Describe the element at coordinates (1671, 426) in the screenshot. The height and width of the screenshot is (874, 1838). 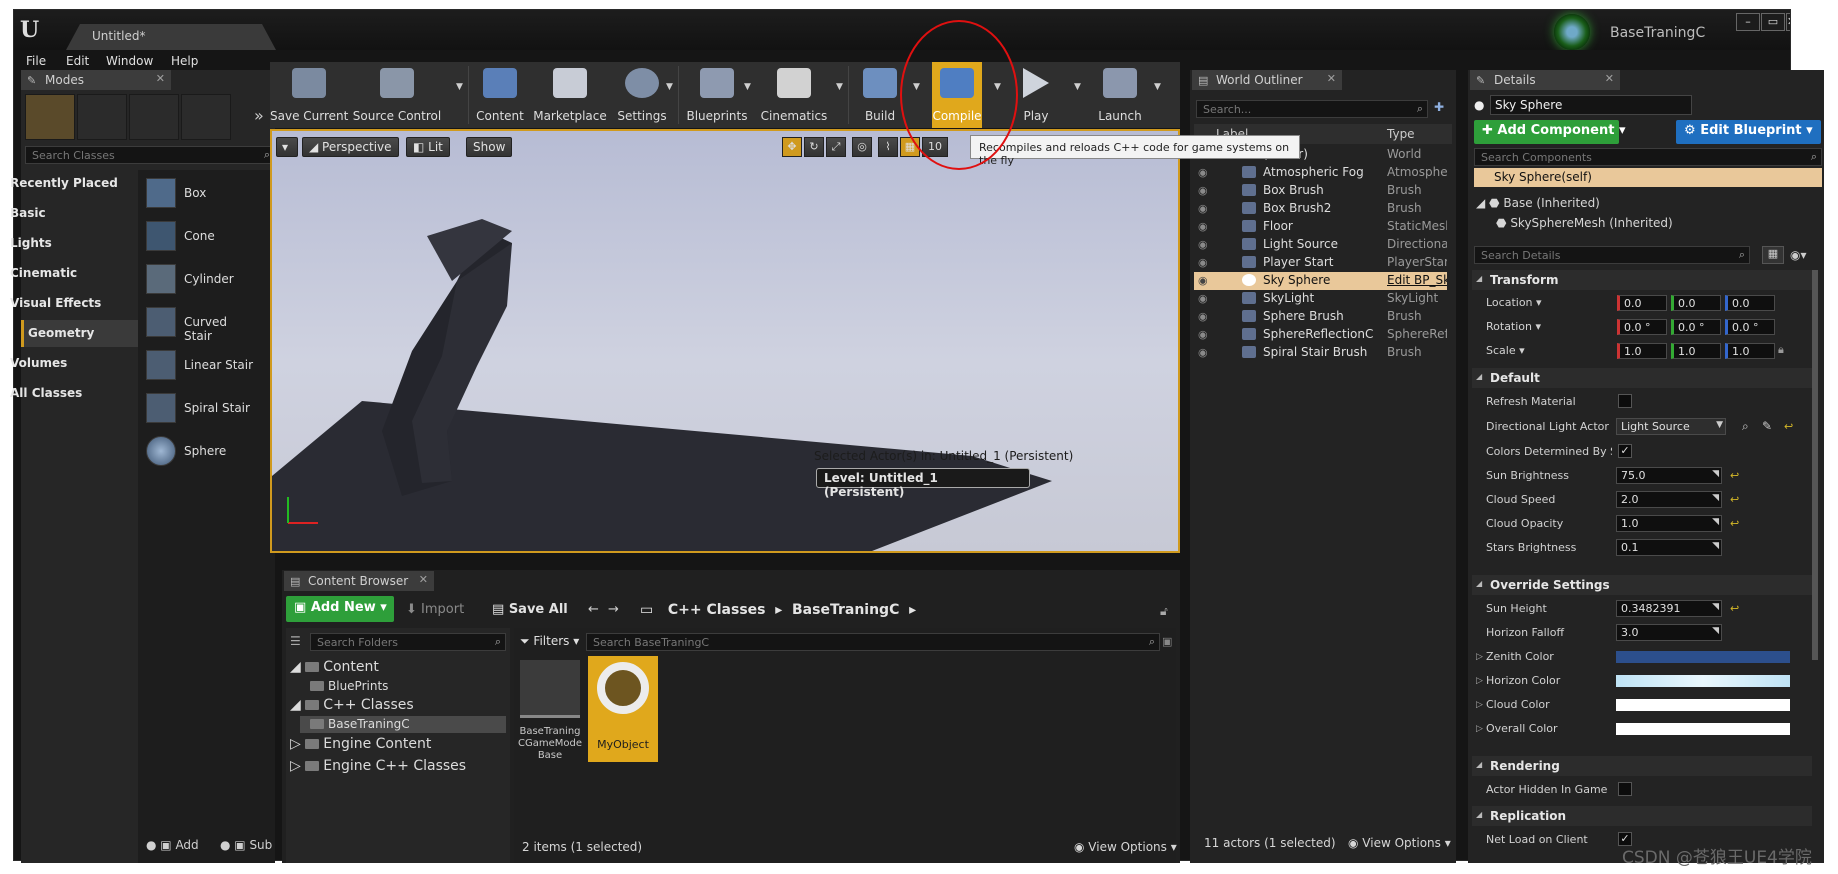
I see `directional-light-dropdown: Light Source ▼` at that location.